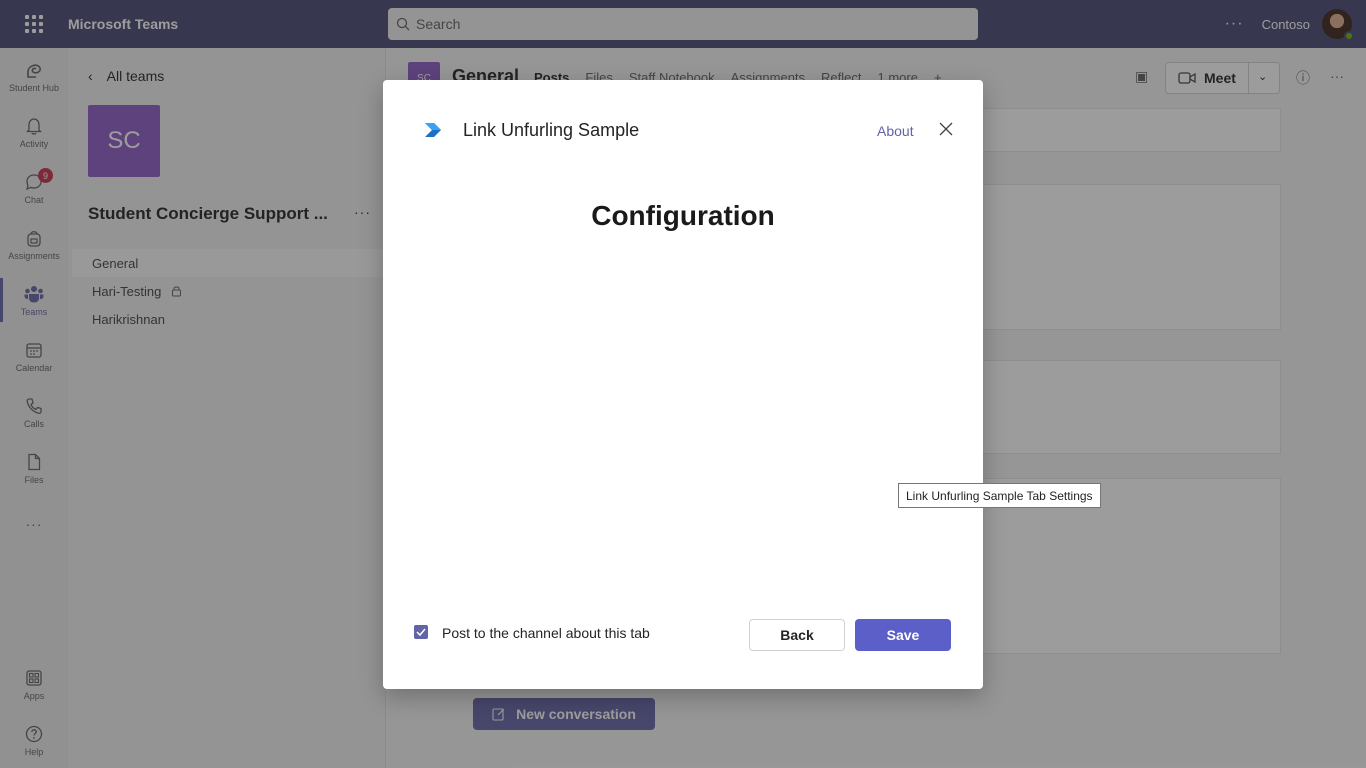 This screenshot has width=1366, height=768. I want to click on checkmark-icon, so click(421, 632).